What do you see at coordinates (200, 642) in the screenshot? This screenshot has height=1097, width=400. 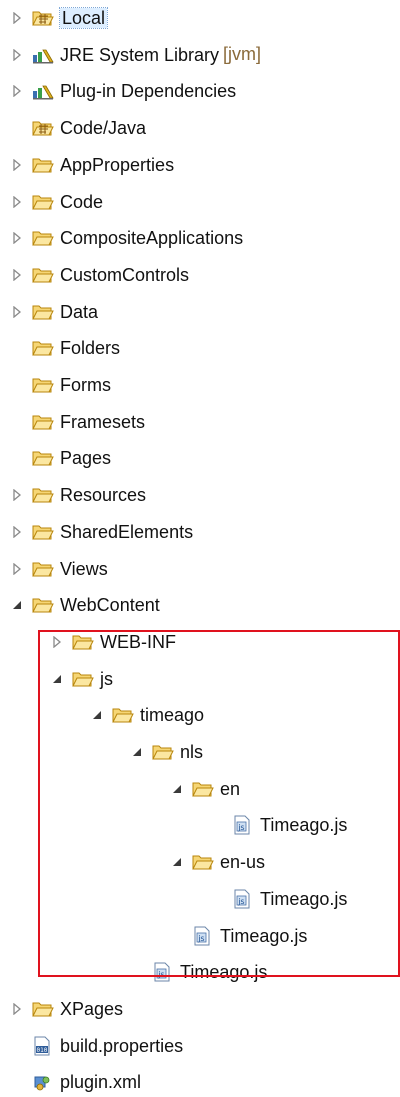 I see `tree-item: WEB-INF` at bounding box center [200, 642].